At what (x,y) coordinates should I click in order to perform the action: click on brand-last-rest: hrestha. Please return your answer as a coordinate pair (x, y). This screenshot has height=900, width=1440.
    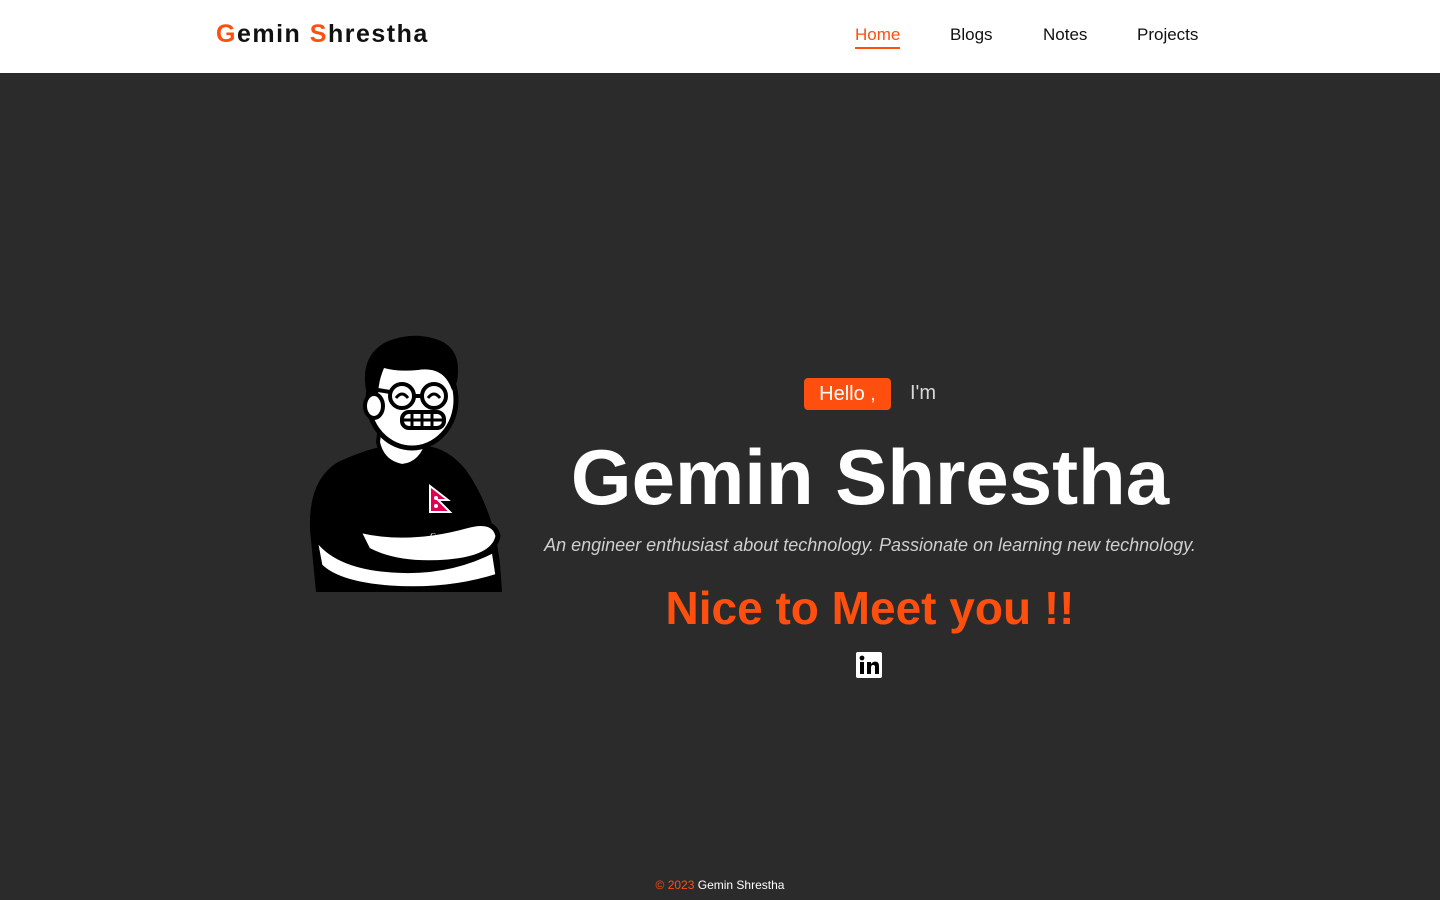
    Looking at the image, I should click on (378, 34).